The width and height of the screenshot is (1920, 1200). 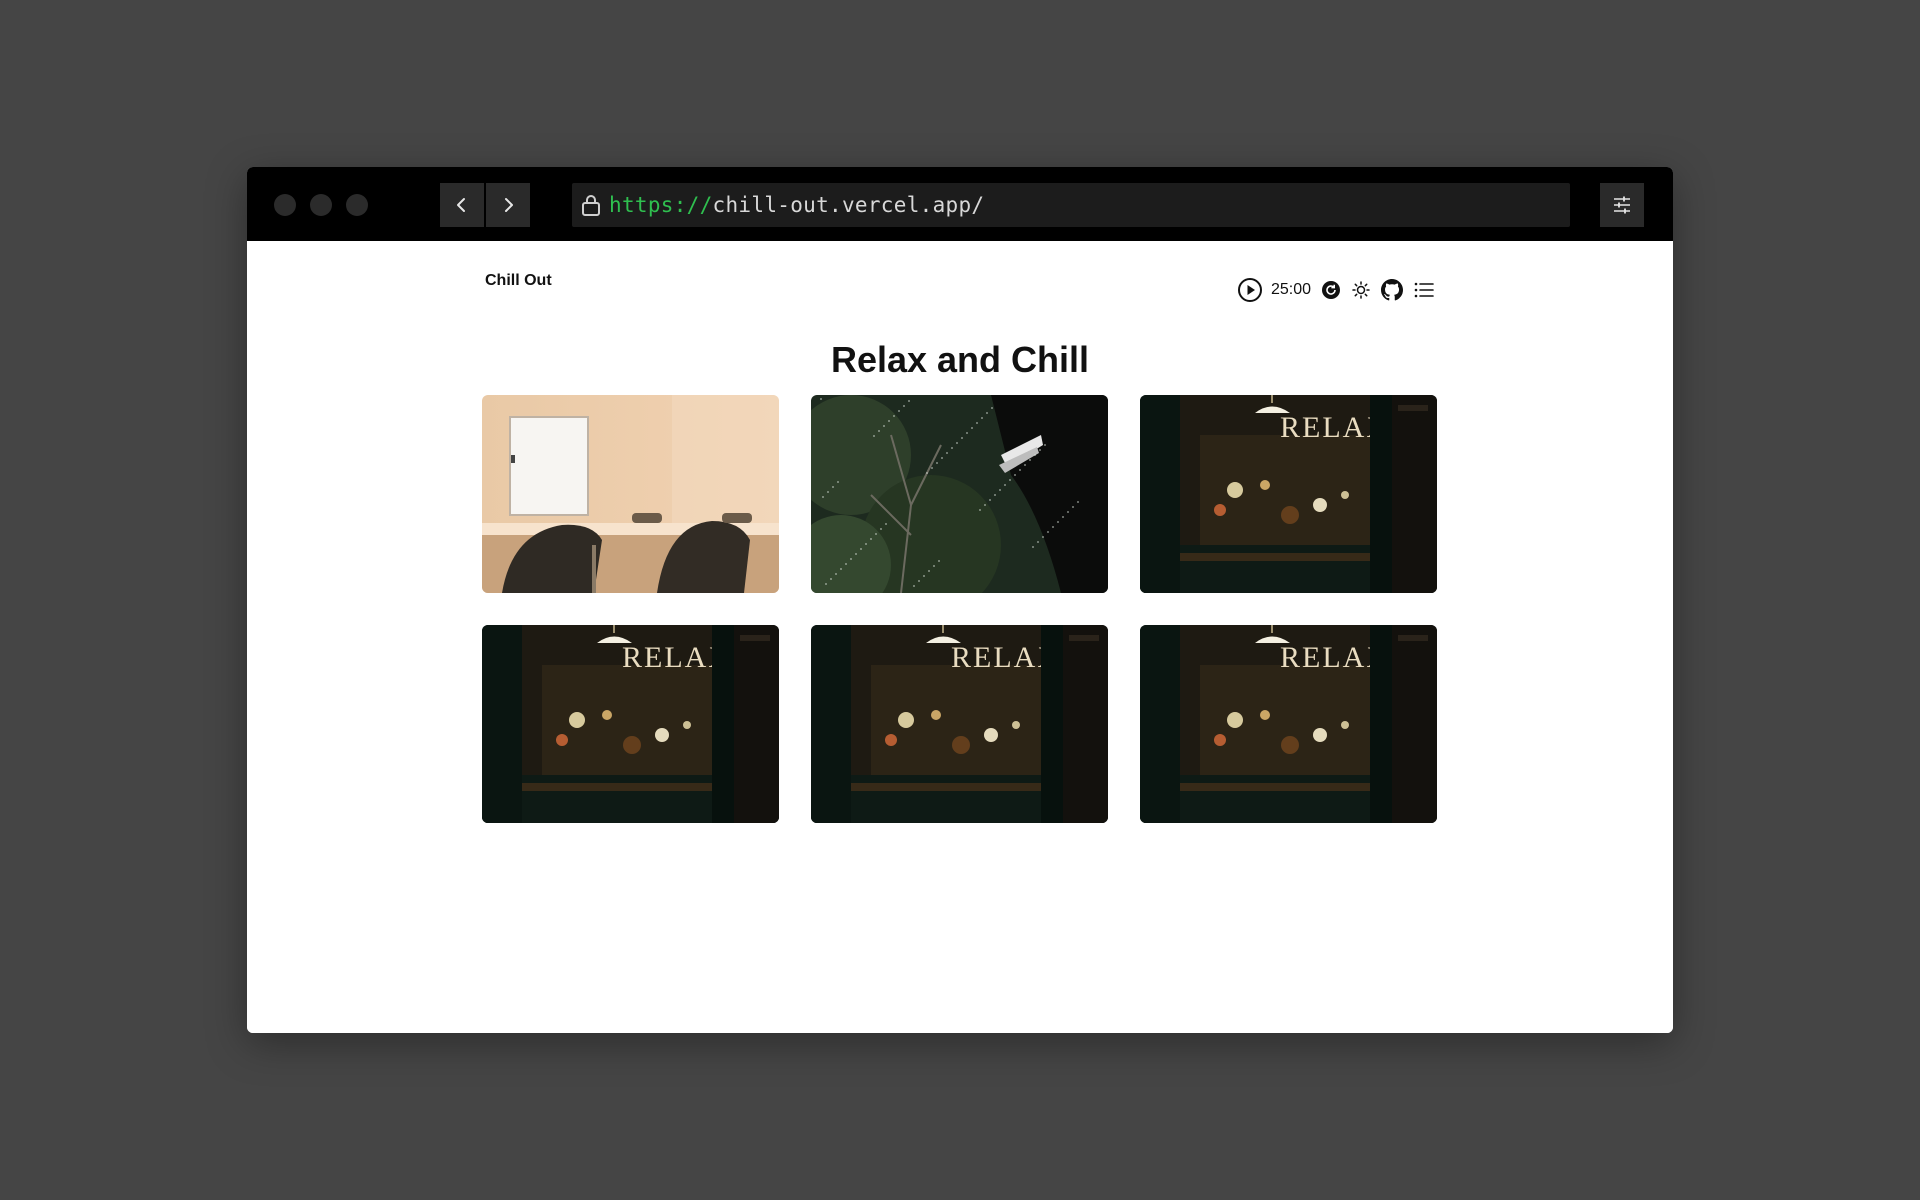 What do you see at coordinates (1291, 289) in the screenshot?
I see `pomodoro-timer: 25:00` at bounding box center [1291, 289].